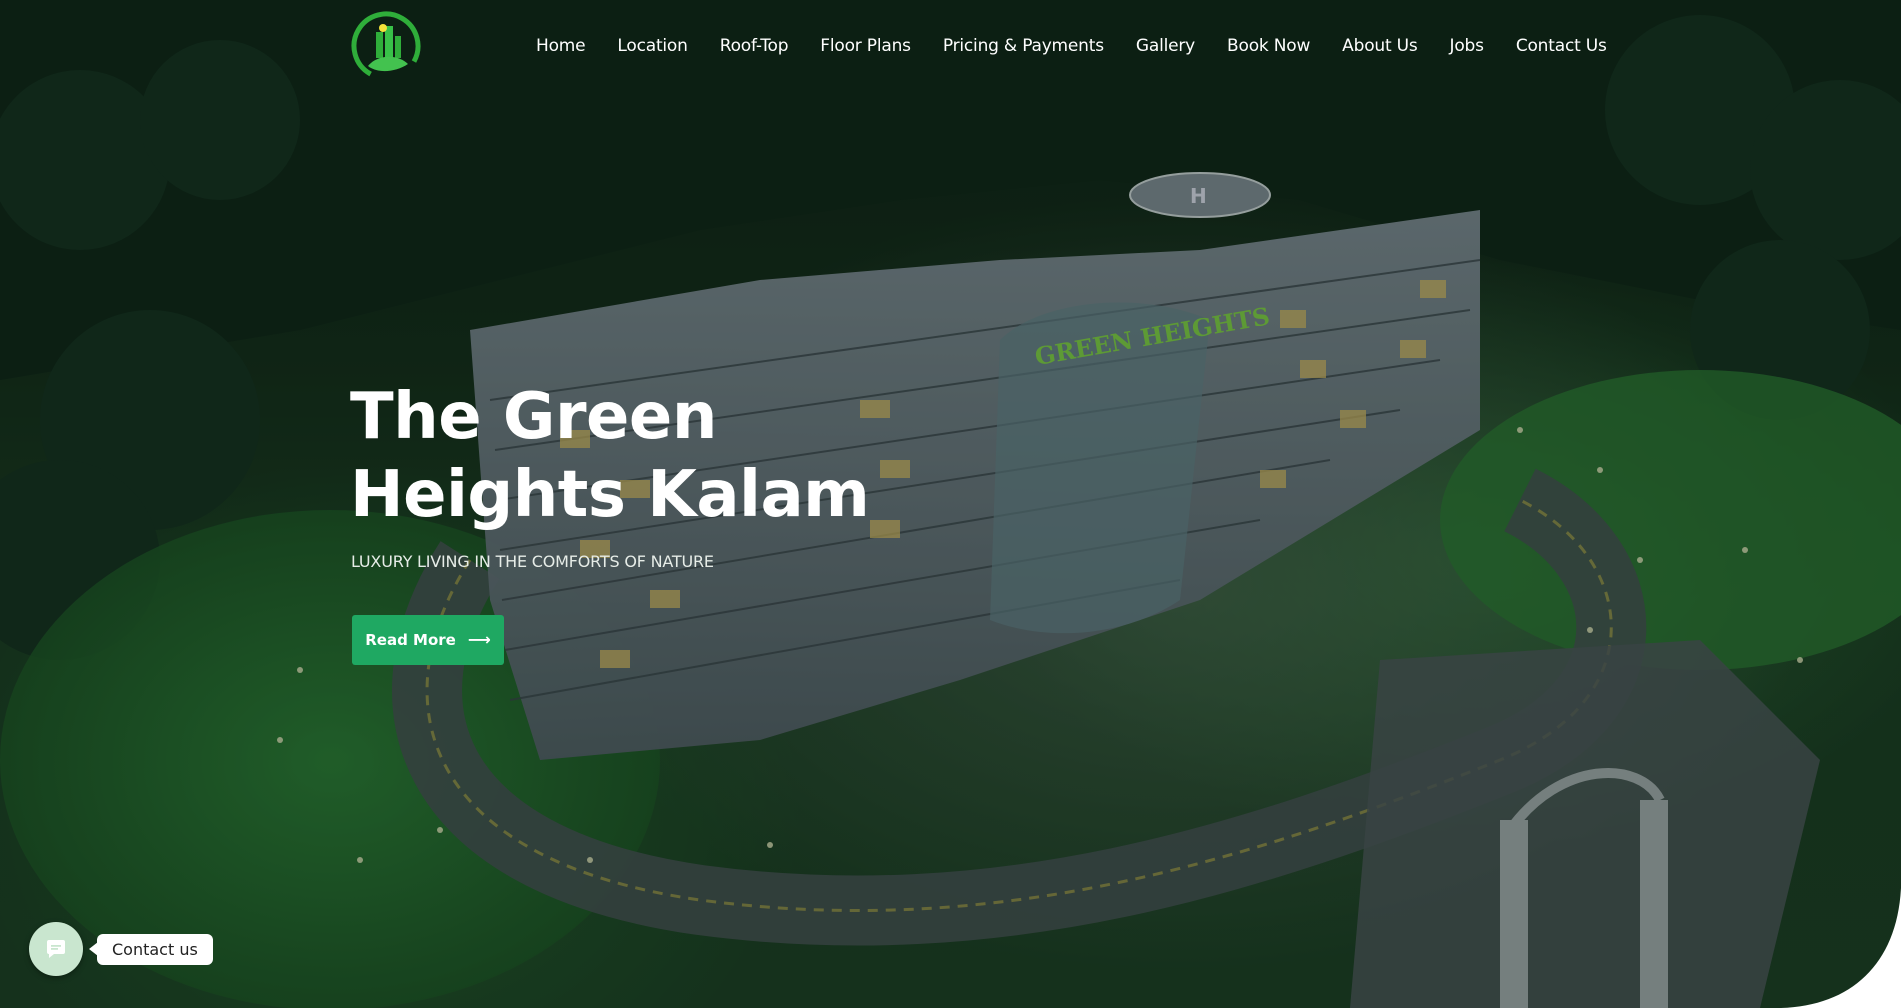 This screenshot has width=1901, height=1008. I want to click on arrow-right-icon: ⟶, so click(479, 639).